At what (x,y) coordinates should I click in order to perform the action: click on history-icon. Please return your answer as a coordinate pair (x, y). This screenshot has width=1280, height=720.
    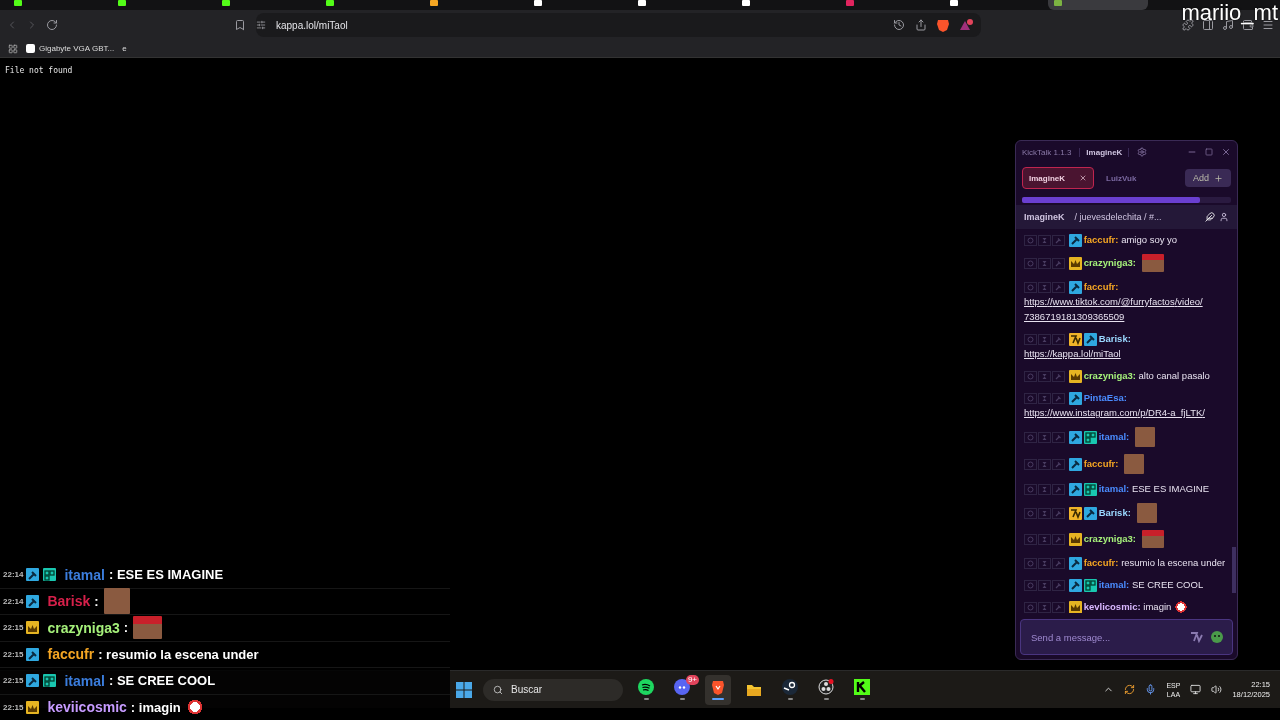
    Looking at the image, I should click on (899, 25).